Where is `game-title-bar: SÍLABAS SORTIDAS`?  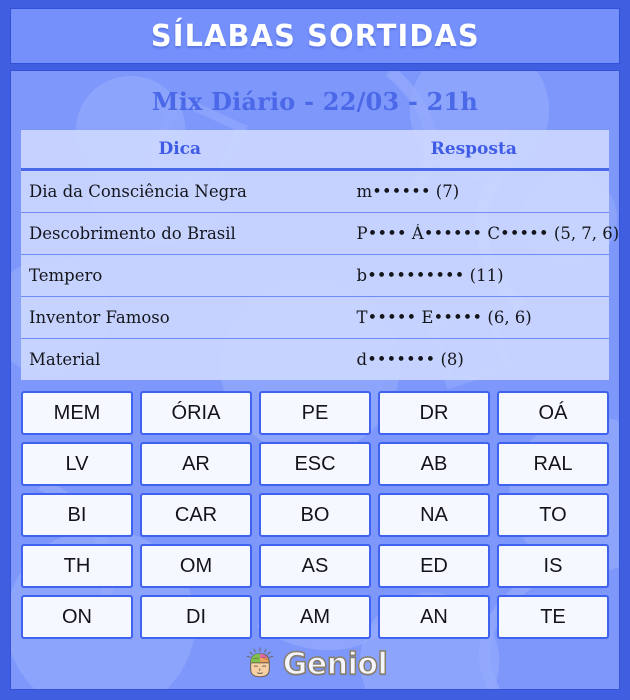 game-title-bar: SÍLABAS SORTIDAS is located at coordinates (315, 36).